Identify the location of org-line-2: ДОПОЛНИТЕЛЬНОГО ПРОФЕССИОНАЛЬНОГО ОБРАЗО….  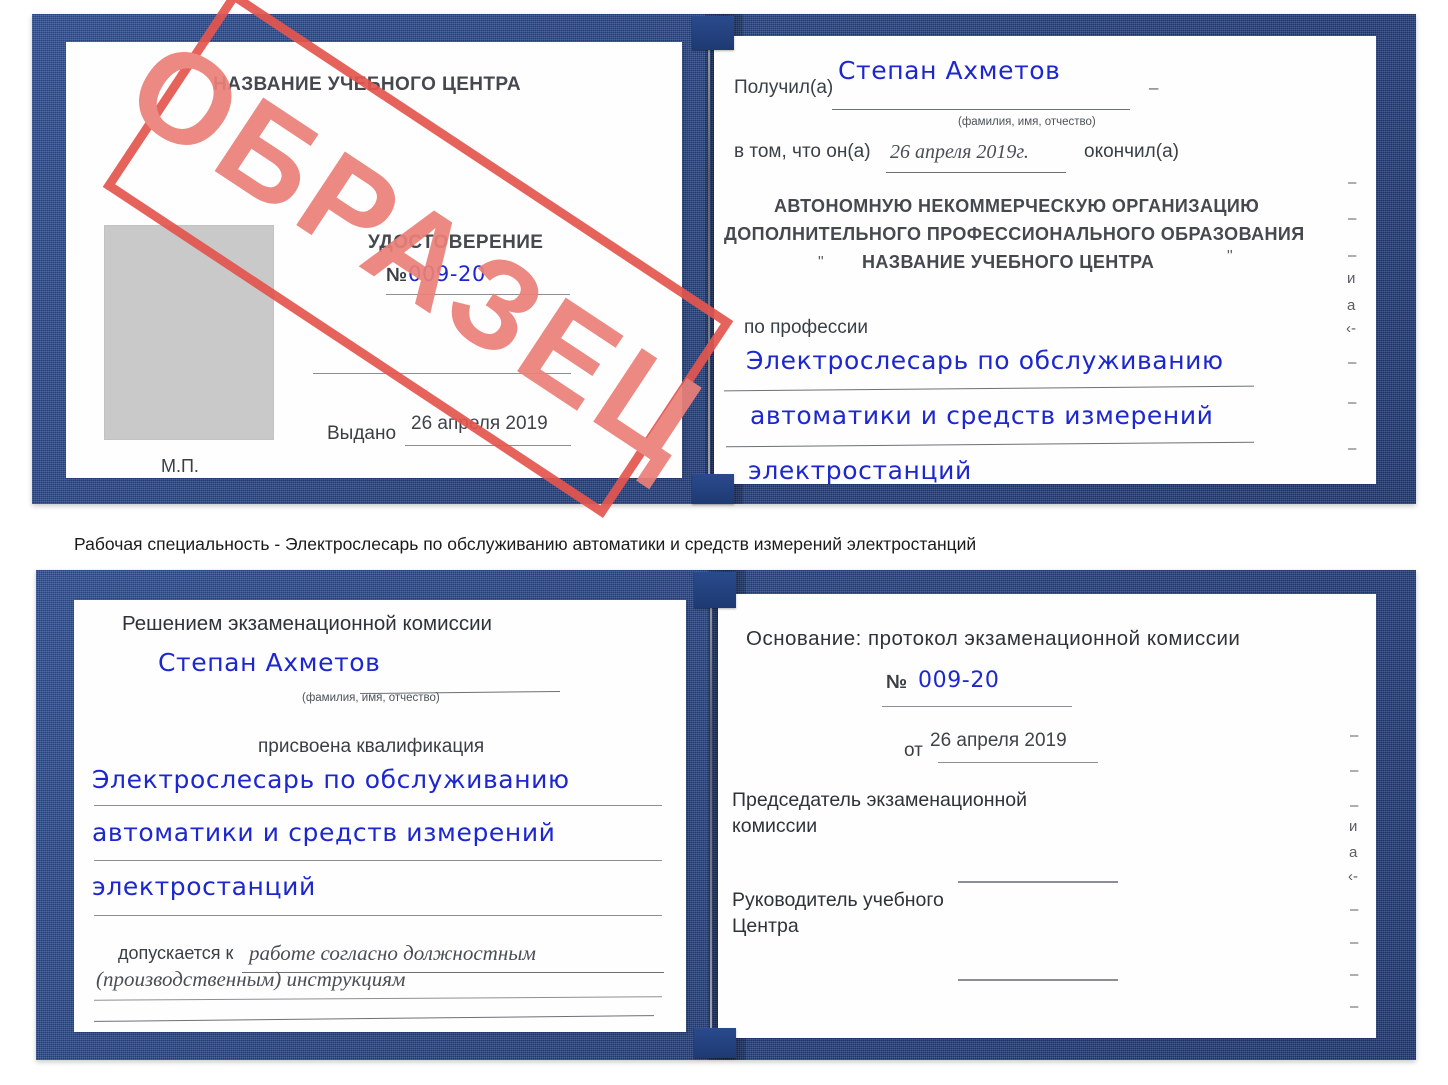
(1014, 234).